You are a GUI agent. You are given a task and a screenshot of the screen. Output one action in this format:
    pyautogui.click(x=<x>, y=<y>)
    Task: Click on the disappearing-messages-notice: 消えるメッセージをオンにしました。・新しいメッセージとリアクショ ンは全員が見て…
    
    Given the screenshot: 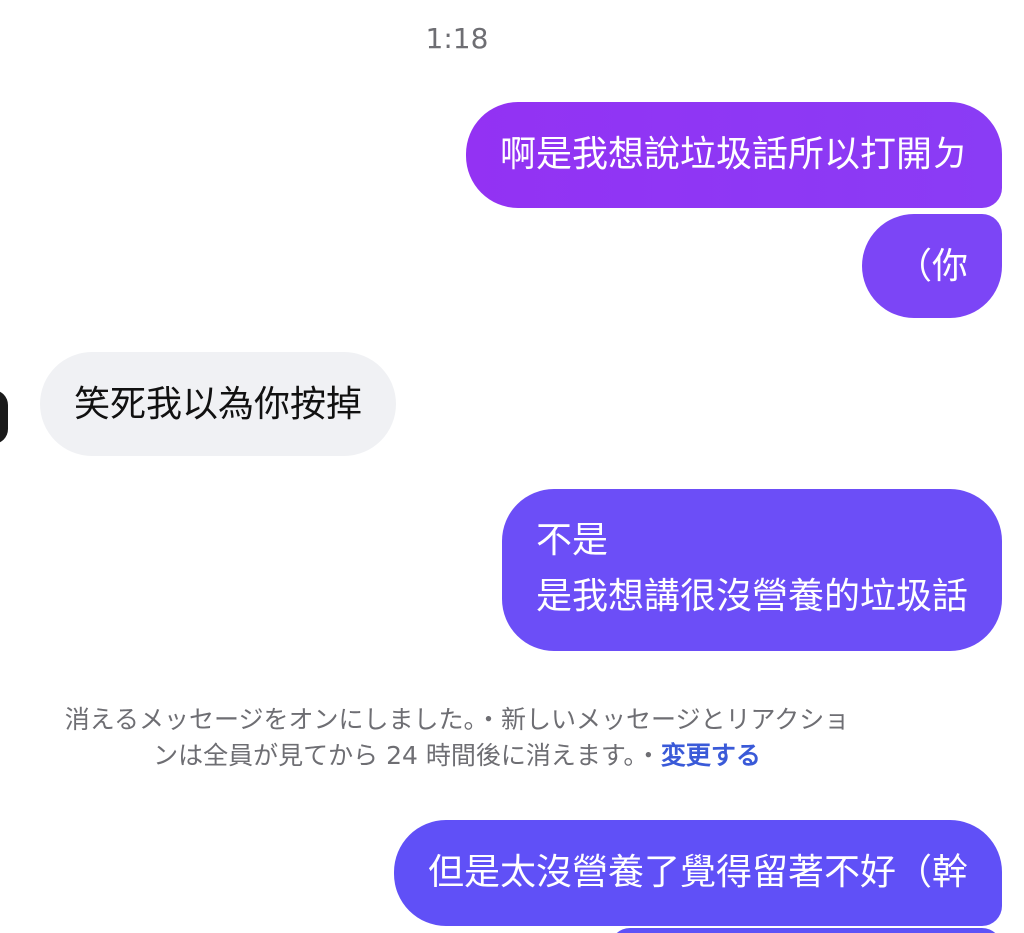 What is the action you would take?
    pyautogui.click(x=457, y=738)
    